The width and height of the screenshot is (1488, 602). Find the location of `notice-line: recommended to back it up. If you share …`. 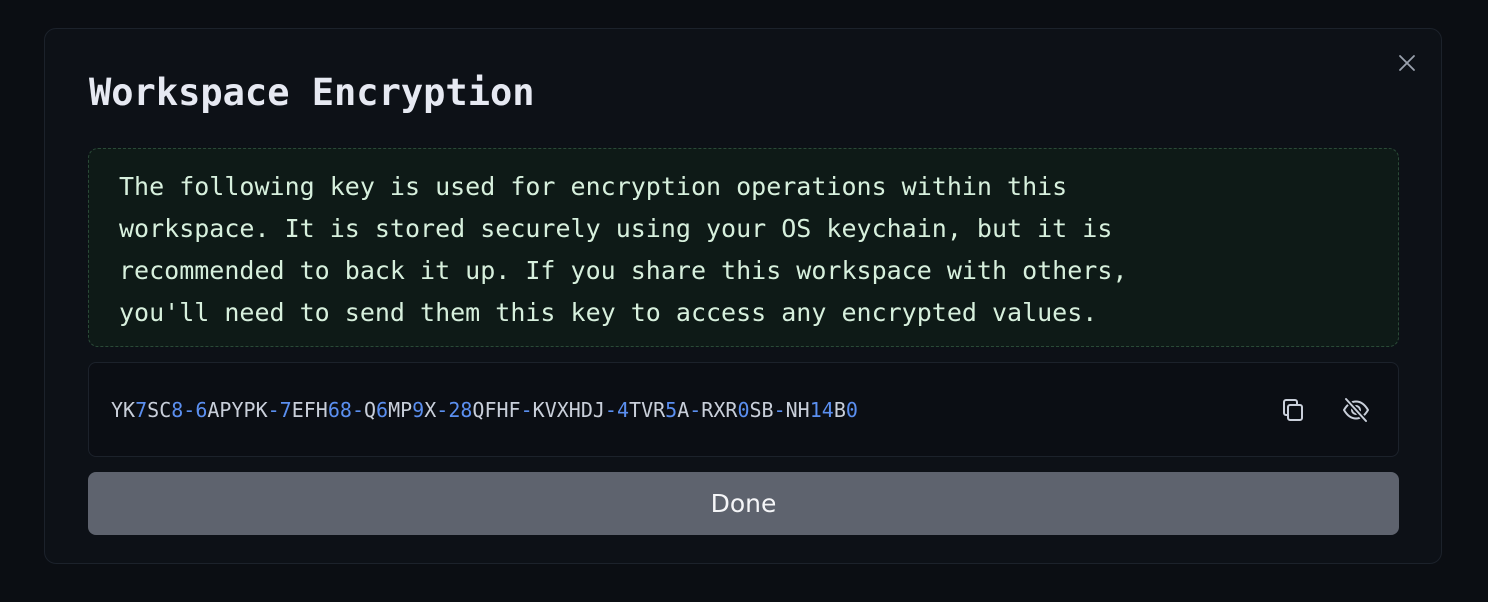

notice-line: recommended to back it up. If you share … is located at coordinates (623, 270).